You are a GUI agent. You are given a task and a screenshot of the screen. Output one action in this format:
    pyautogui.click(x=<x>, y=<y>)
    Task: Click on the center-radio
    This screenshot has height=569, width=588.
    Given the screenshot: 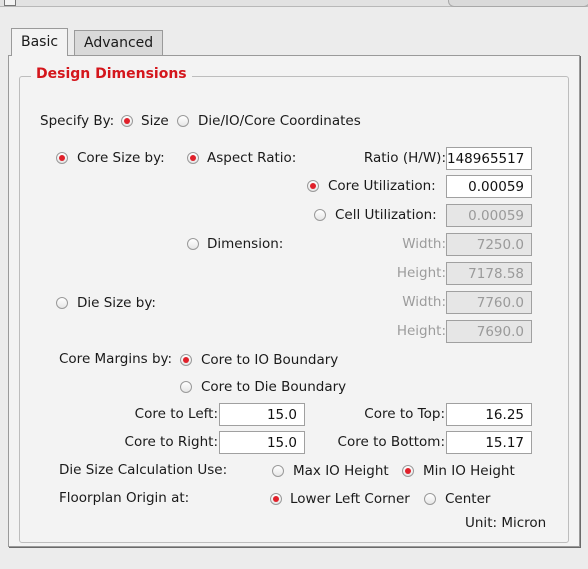 What is the action you would take?
    pyautogui.click(x=430, y=499)
    